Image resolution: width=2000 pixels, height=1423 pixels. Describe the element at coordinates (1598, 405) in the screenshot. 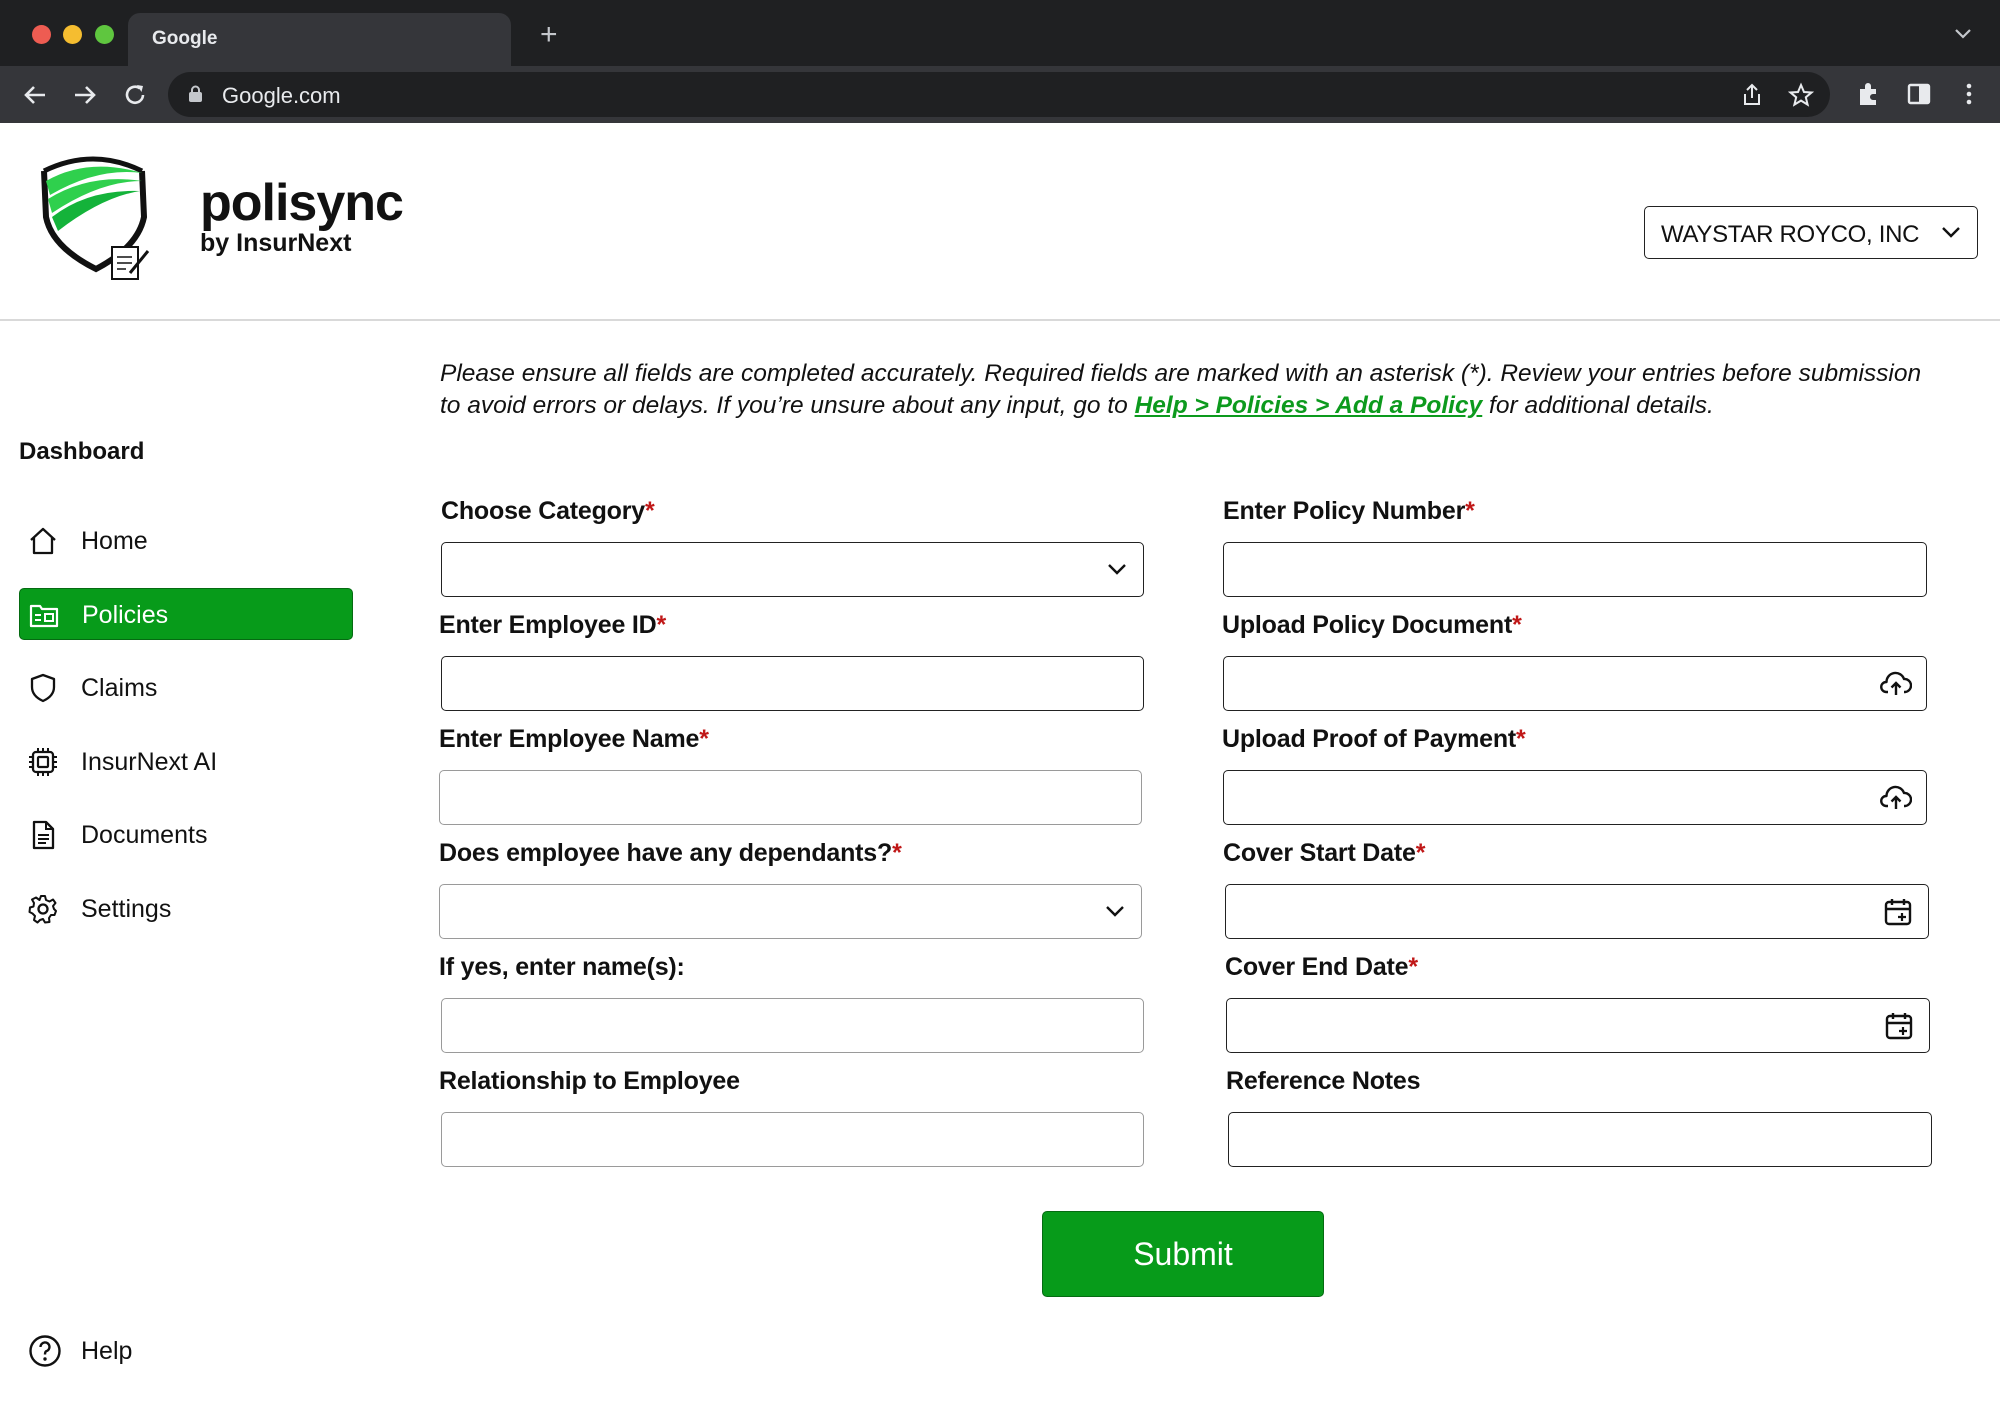

I see `instructions-text-end: for additional details.` at that location.